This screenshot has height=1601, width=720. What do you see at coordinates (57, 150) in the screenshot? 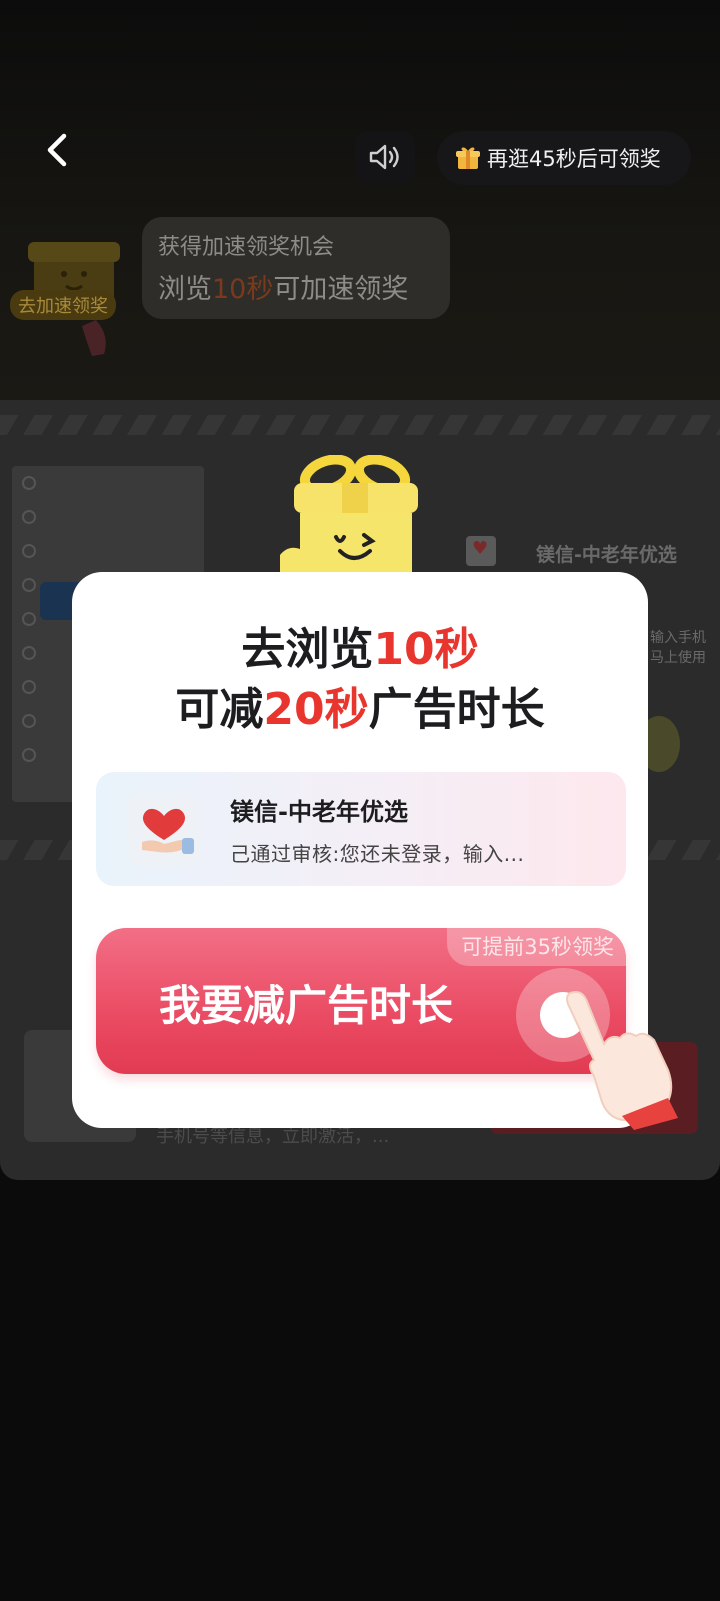
I see `back-arrow-icon` at bounding box center [57, 150].